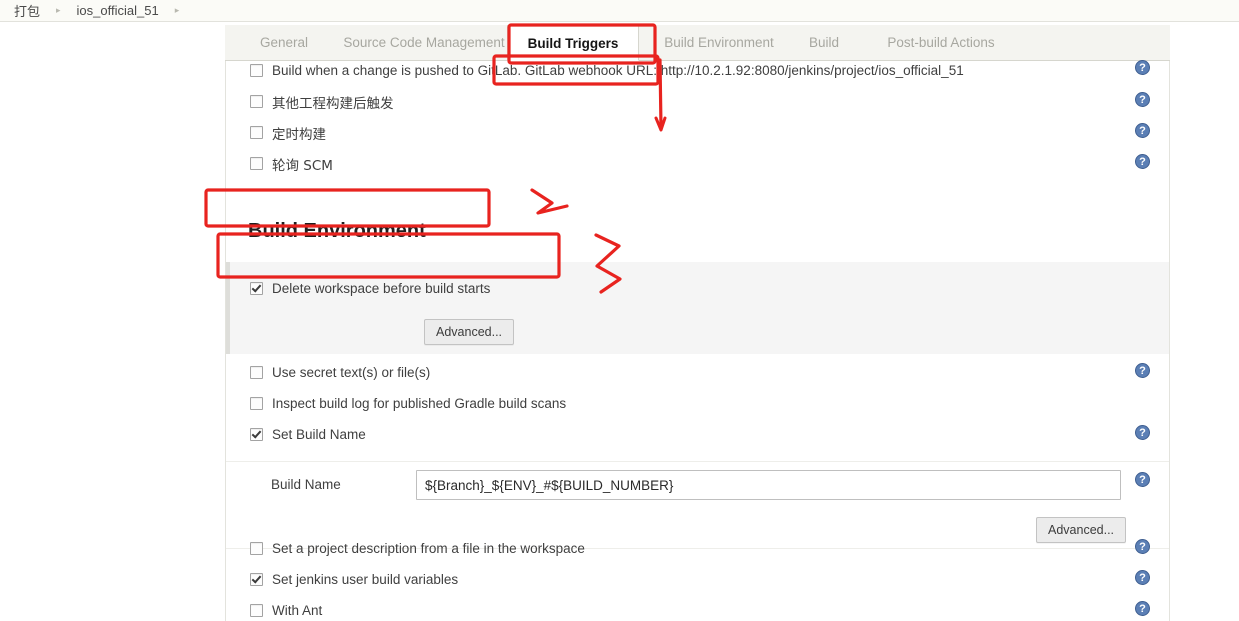 The width and height of the screenshot is (1239, 621). I want to click on advanced-row-delete-workspace, so click(697, 334).